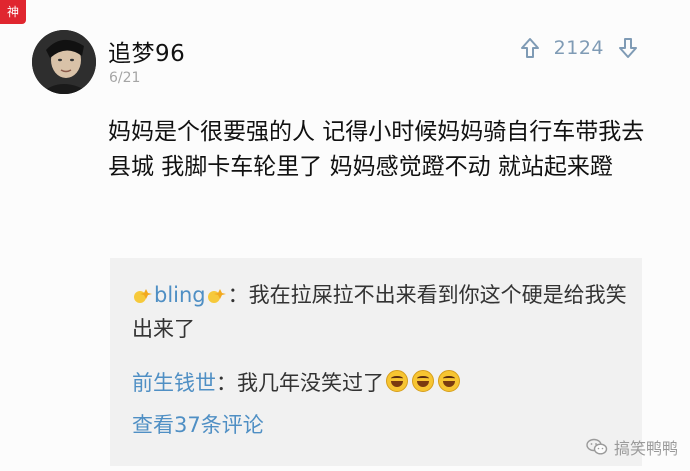 This screenshot has height=471, width=690. I want to click on reply-author: bling, so click(180, 295).